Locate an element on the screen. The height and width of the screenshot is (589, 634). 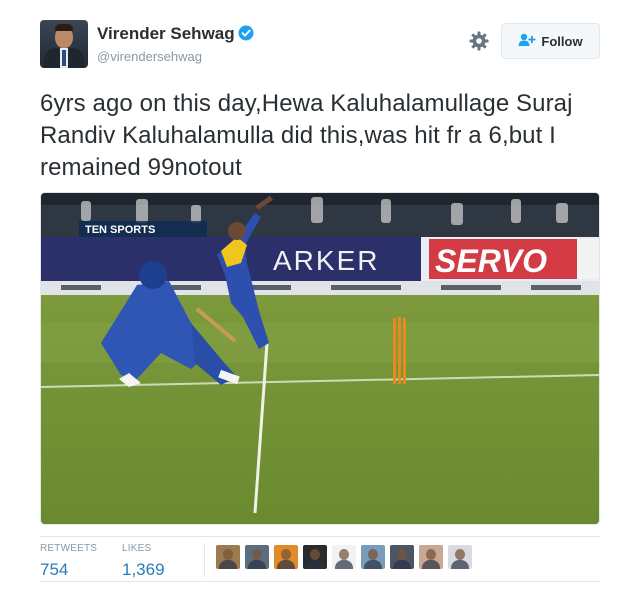
retweets-label: RETWEETS is located at coordinates (69, 548).